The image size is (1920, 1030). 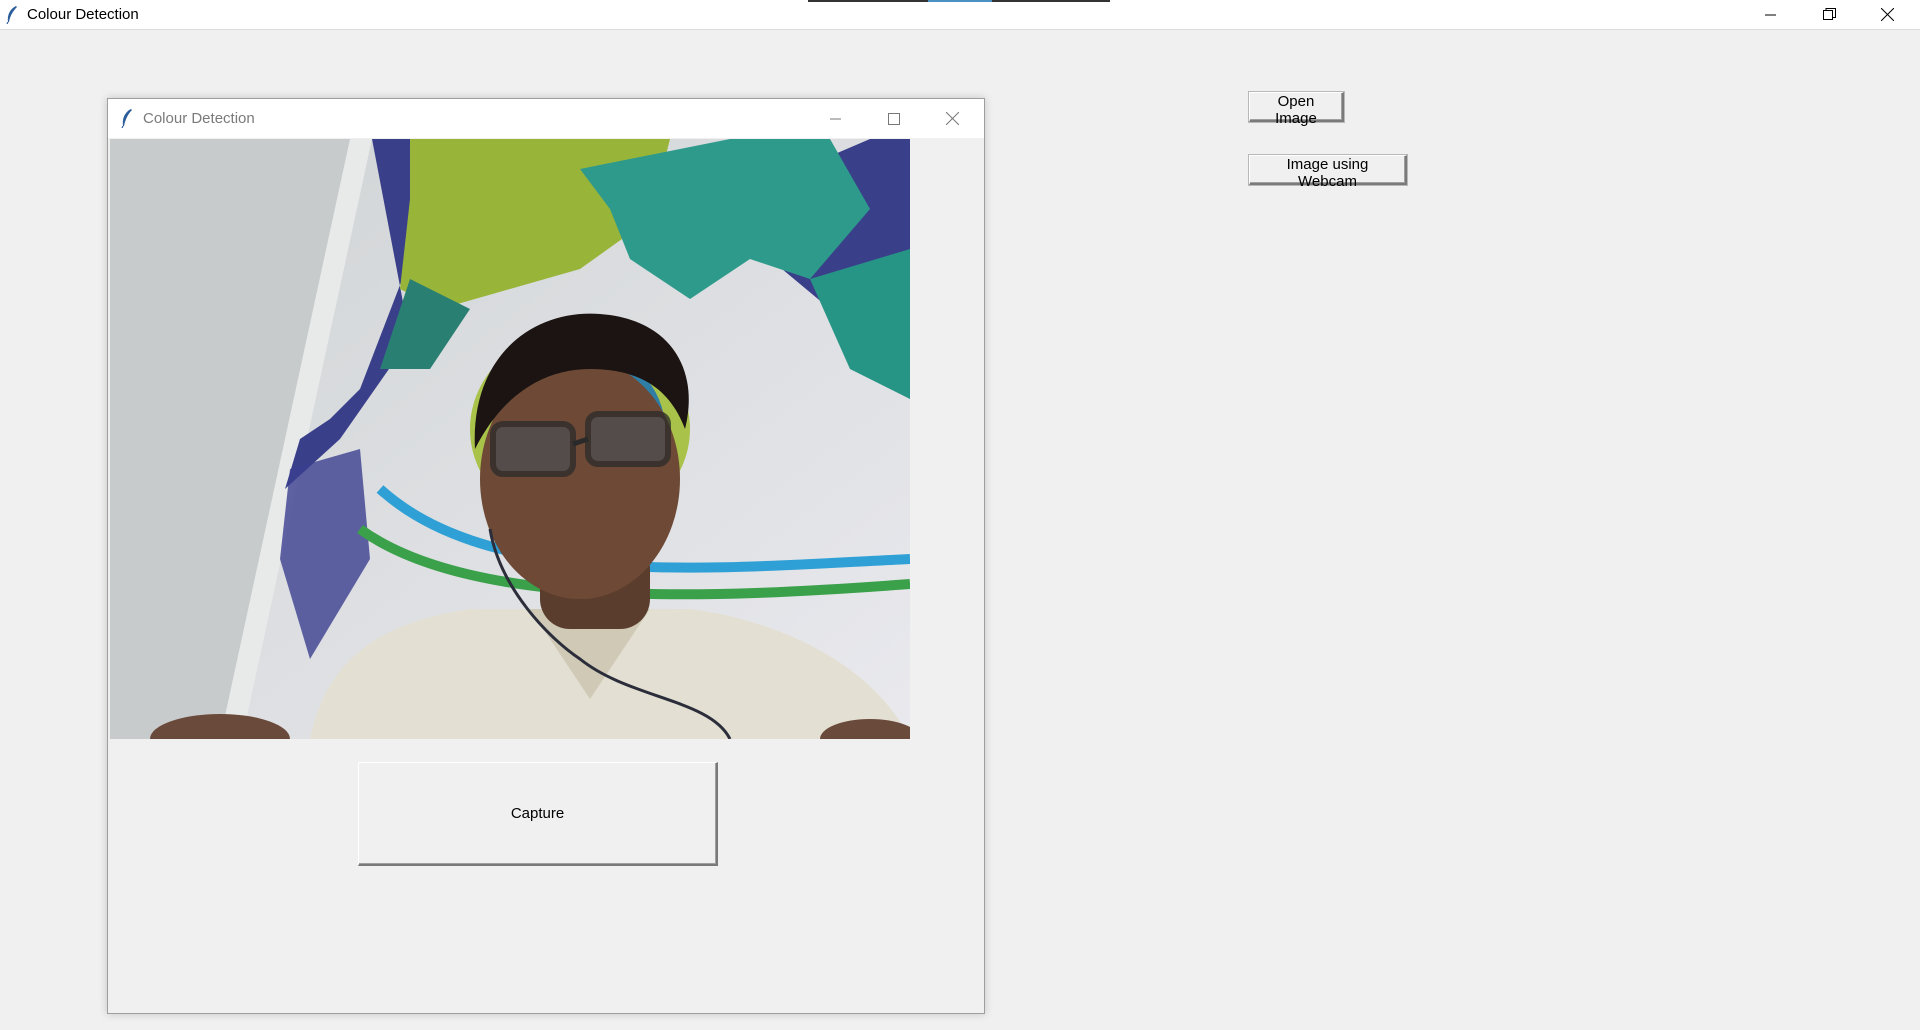 I want to click on restore-icon, so click(x=1829, y=14).